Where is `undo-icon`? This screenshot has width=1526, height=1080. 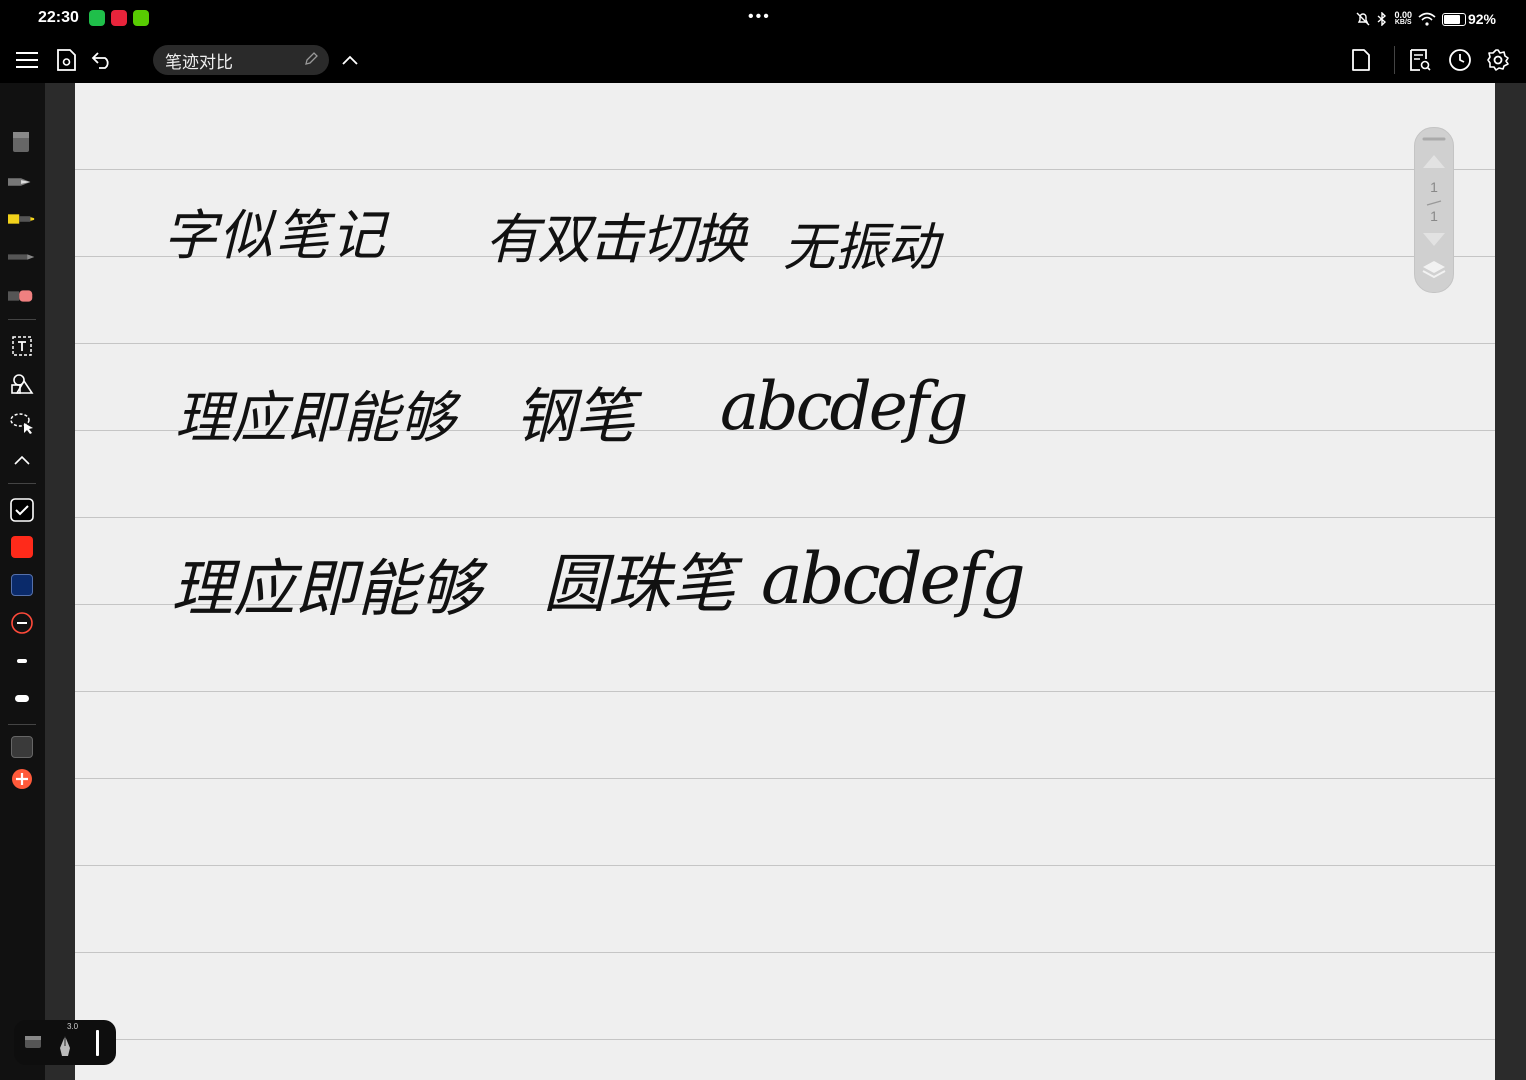
undo-icon is located at coordinates (100, 60).